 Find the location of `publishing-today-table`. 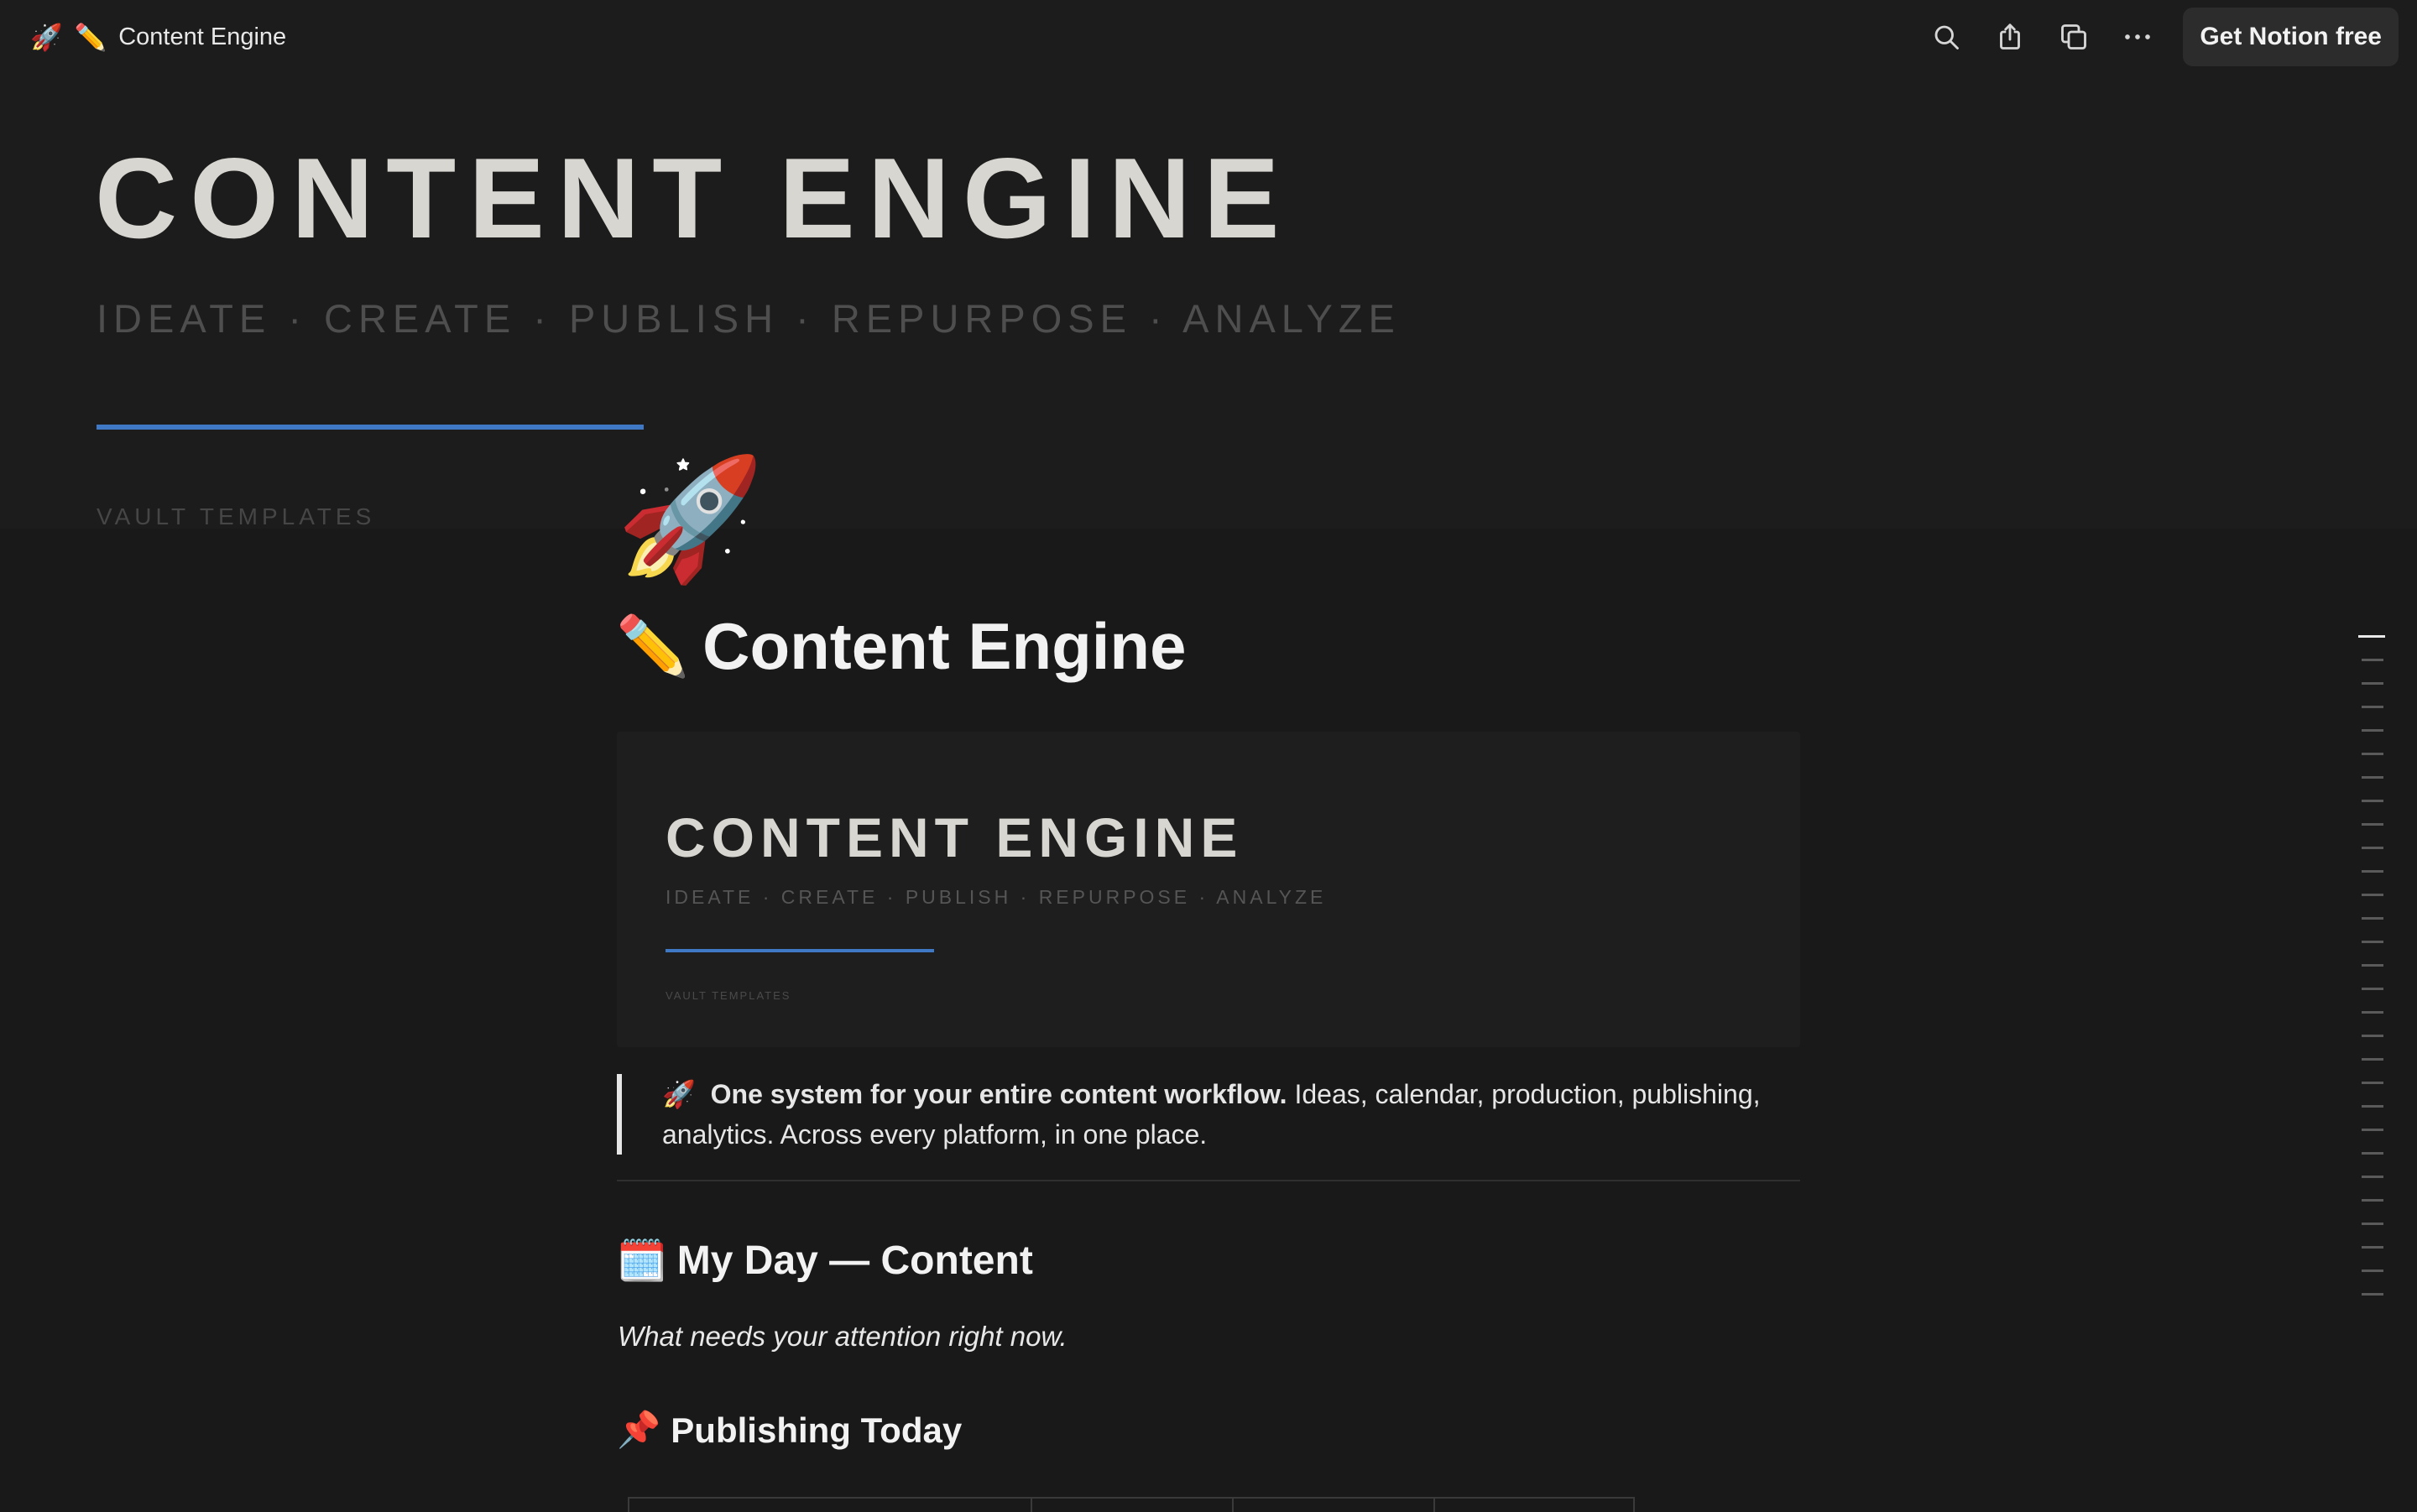

publishing-today-table is located at coordinates (1131, 1504).